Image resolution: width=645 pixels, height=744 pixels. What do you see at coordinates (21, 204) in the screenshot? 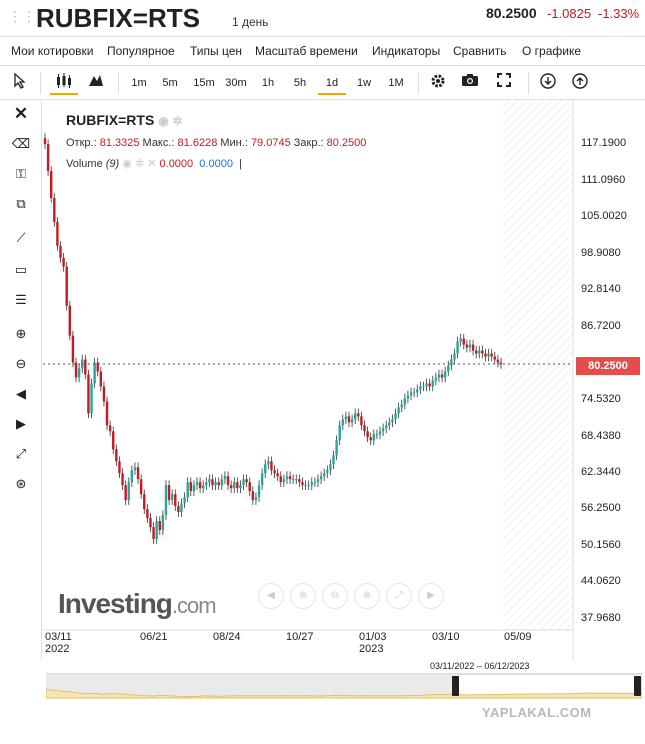
I see `copy-icon: ⧉` at bounding box center [21, 204].